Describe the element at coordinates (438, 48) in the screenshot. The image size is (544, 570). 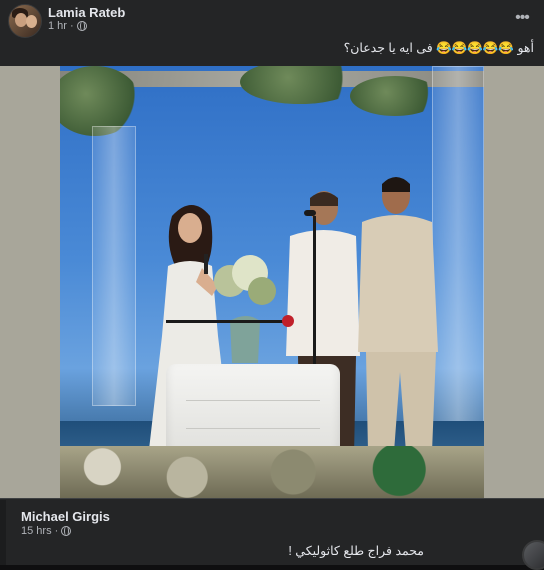
I see `post-caption: أهو 😂😂😂😂😂 فى ايه يا جدعان؟` at that location.